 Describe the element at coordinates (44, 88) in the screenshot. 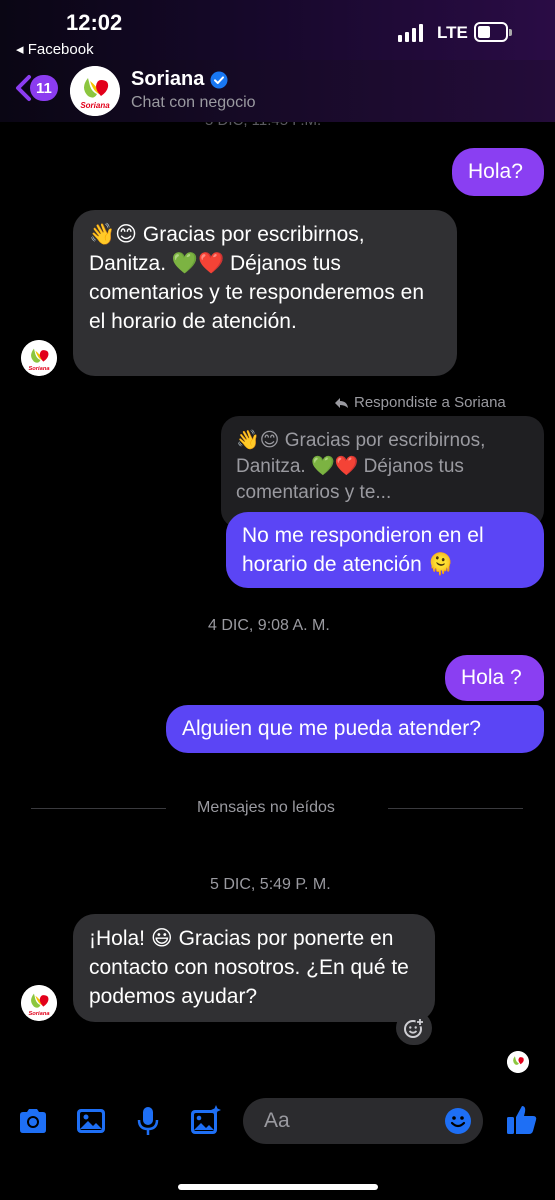

I see `unread-count-badge: 11` at that location.